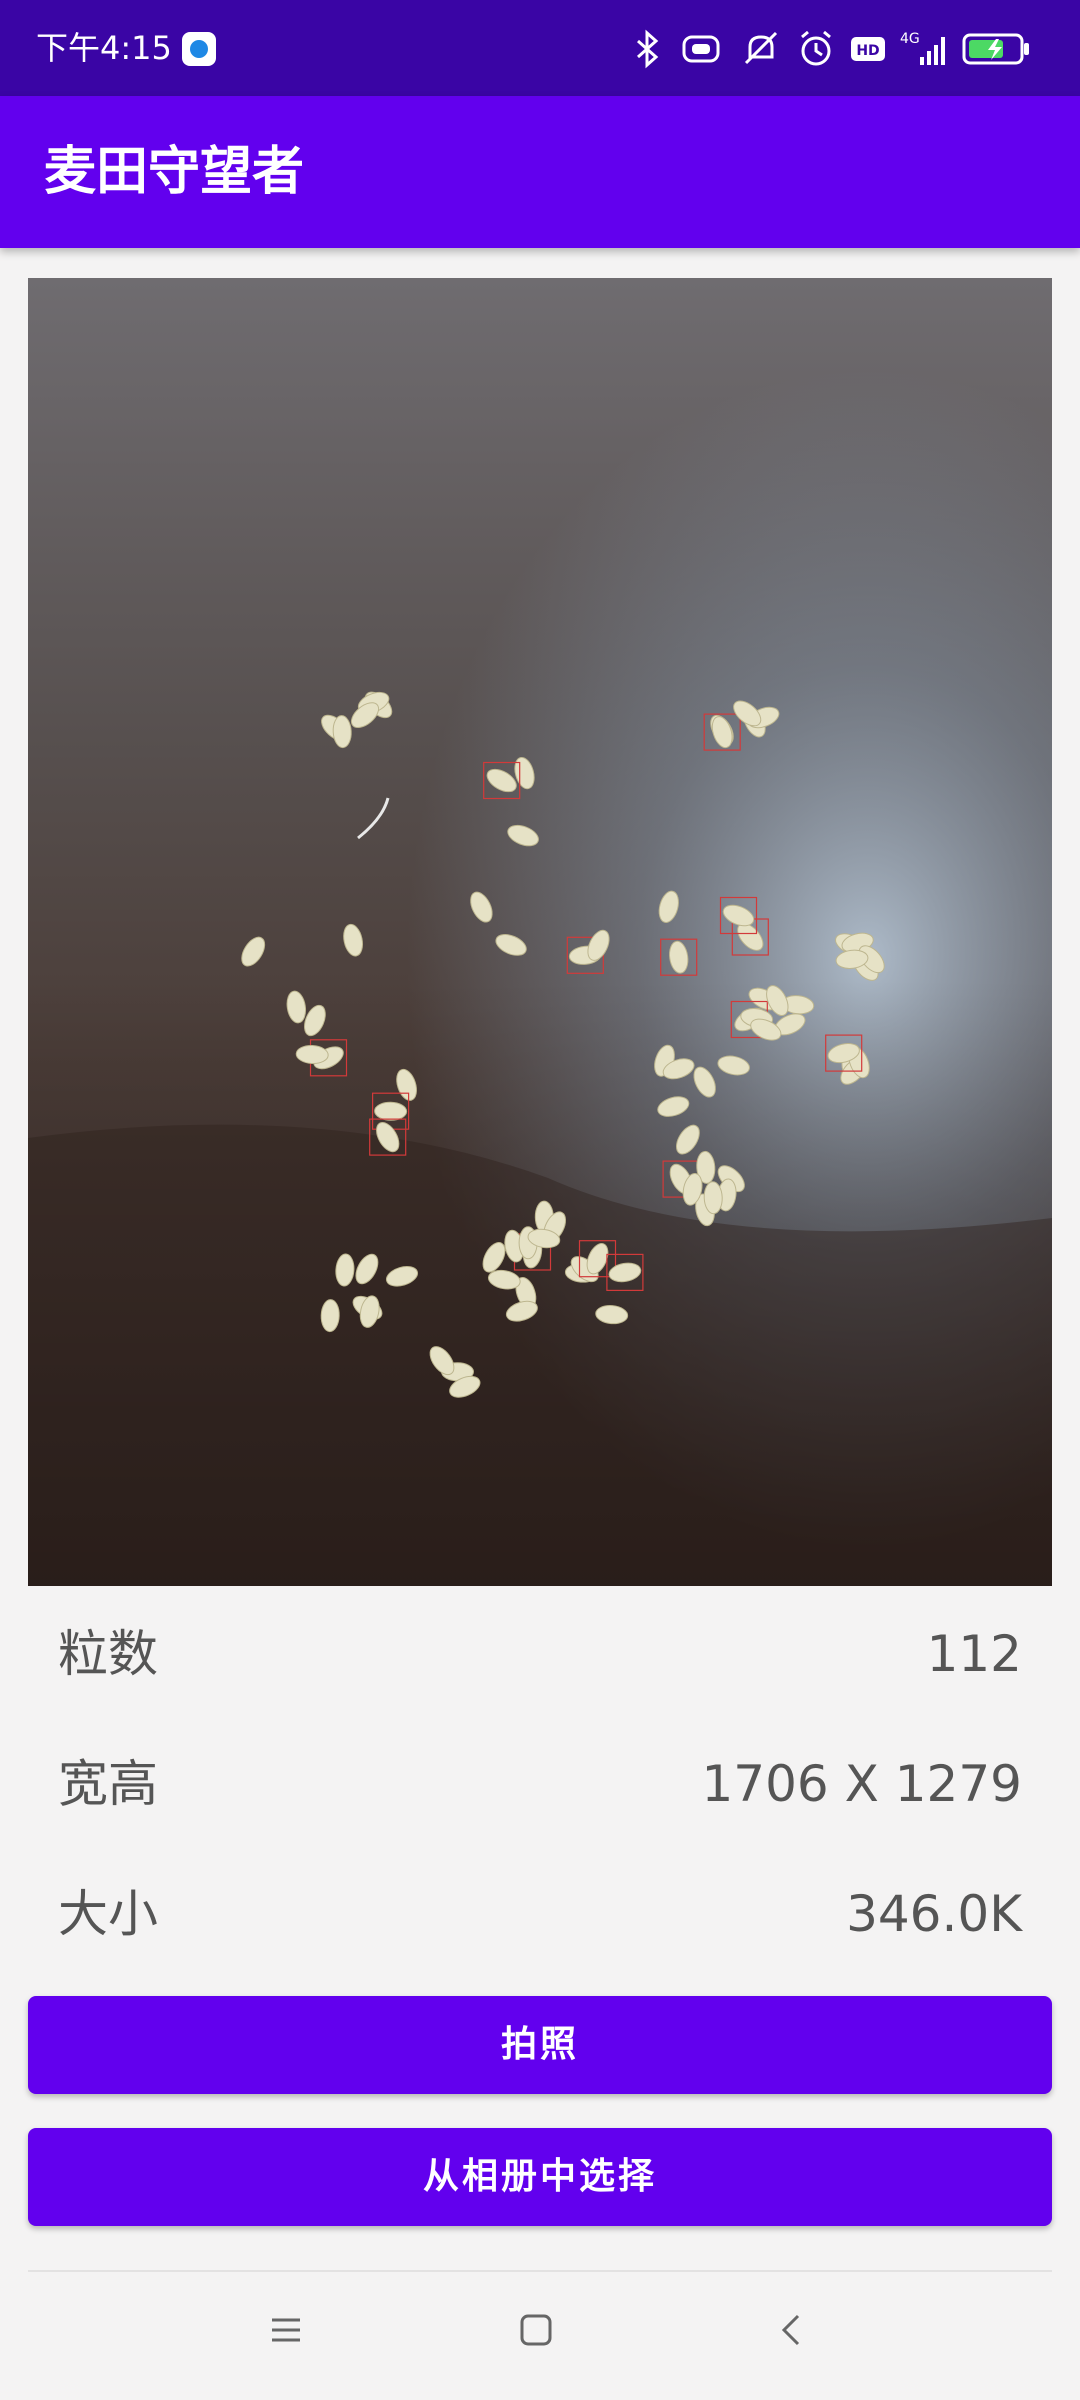 This screenshot has height=2400, width=1080. I want to click on status-icons: HD 4G, so click(831, 49).